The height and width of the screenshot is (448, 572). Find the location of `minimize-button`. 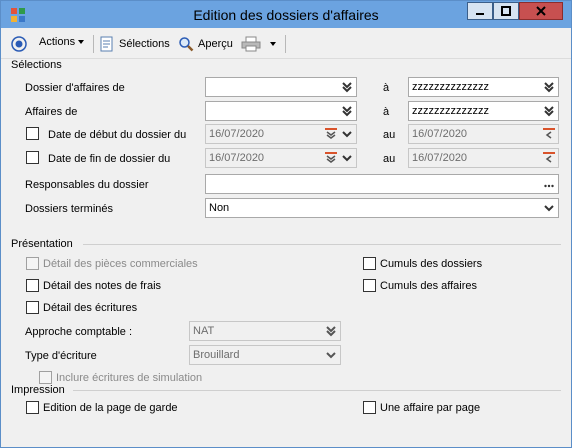

minimize-button is located at coordinates (480, 11).